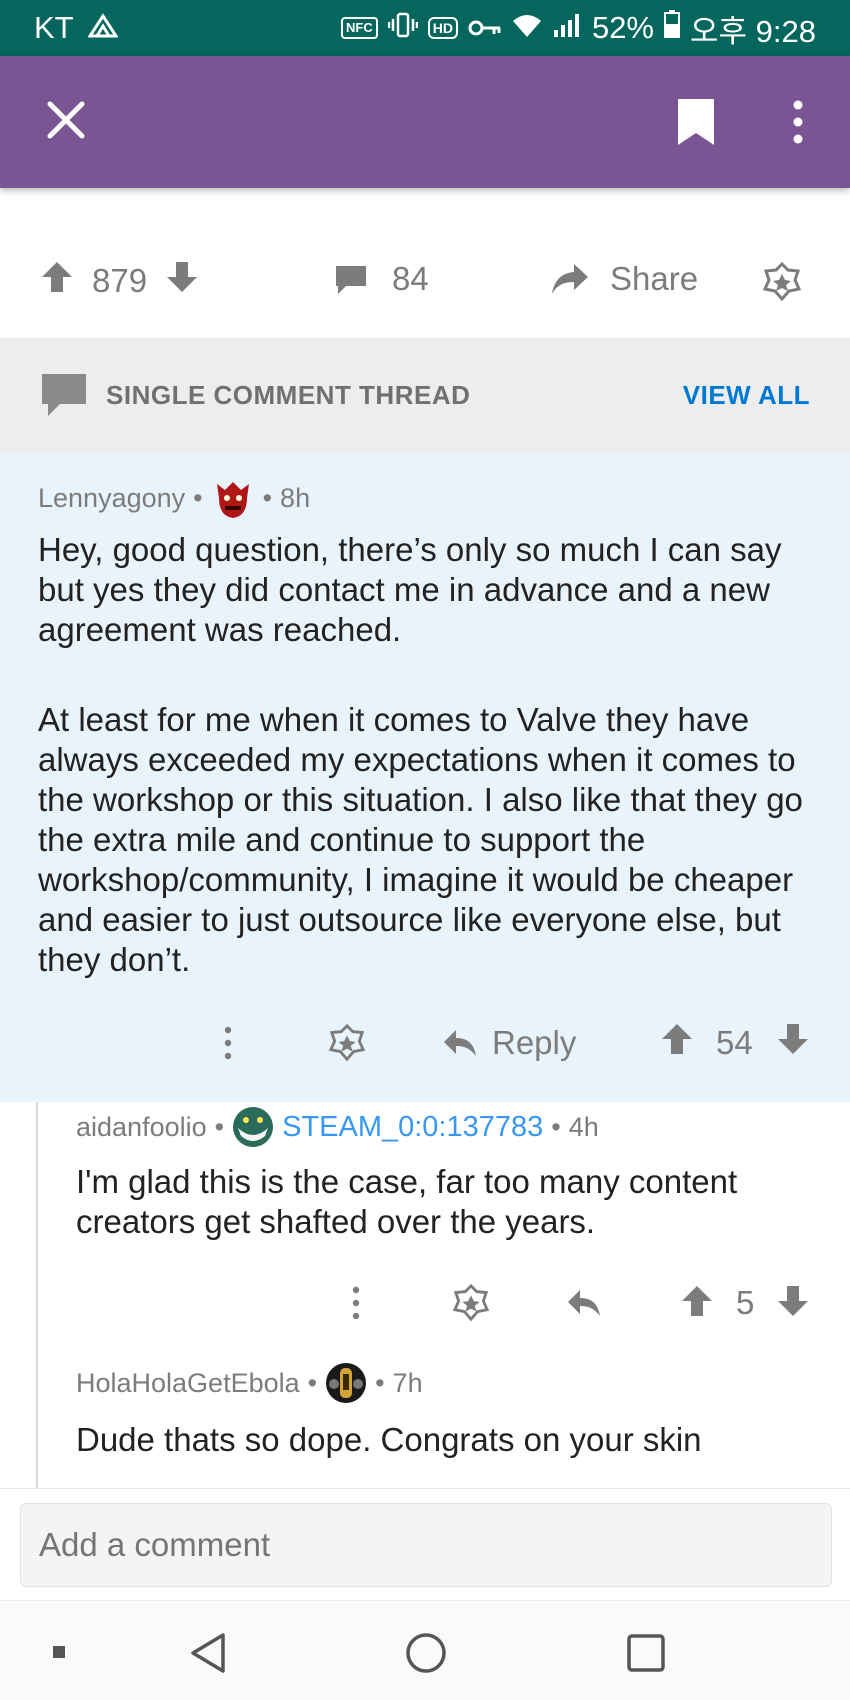 The height and width of the screenshot is (1700, 850). What do you see at coordinates (141, 1127) in the screenshot?
I see `comment-author: aidanfoolio` at bounding box center [141, 1127].